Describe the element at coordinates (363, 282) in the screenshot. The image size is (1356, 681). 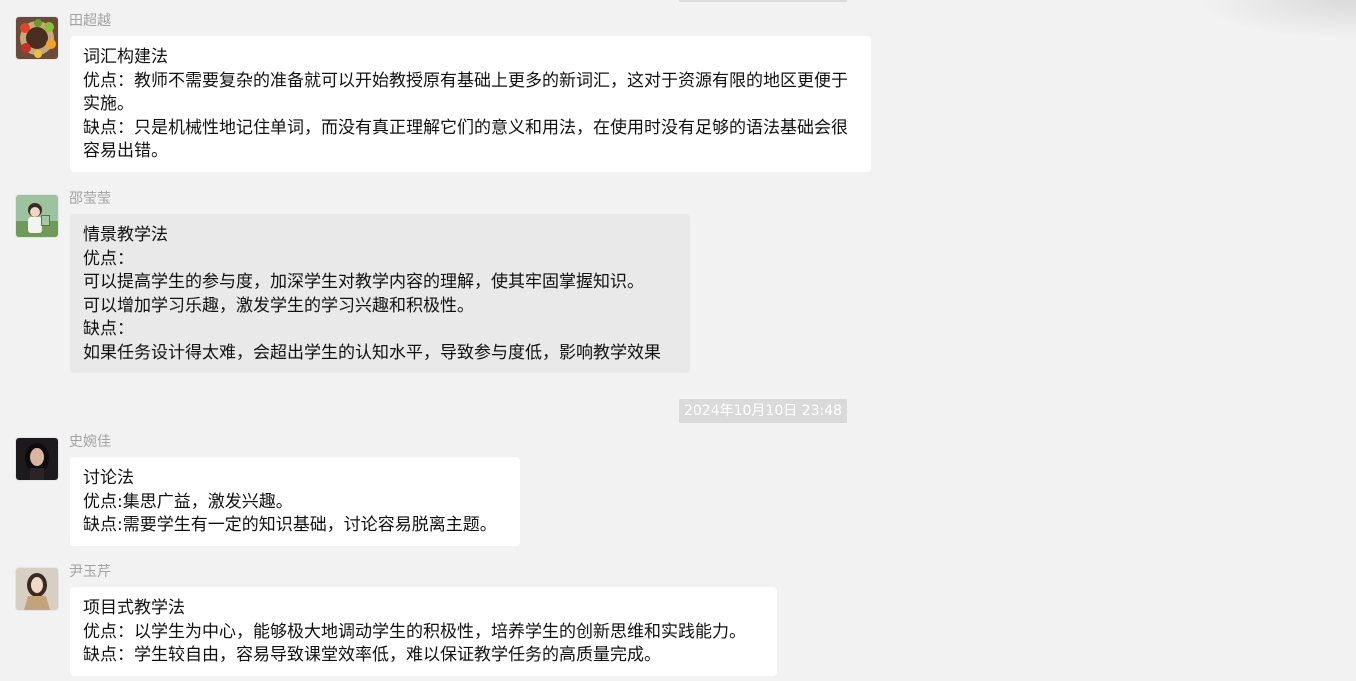
I see `message-line: 可以提高学生的参与度，加深学生对教学内容的理解，使其牢固掌握知识。` at that location.